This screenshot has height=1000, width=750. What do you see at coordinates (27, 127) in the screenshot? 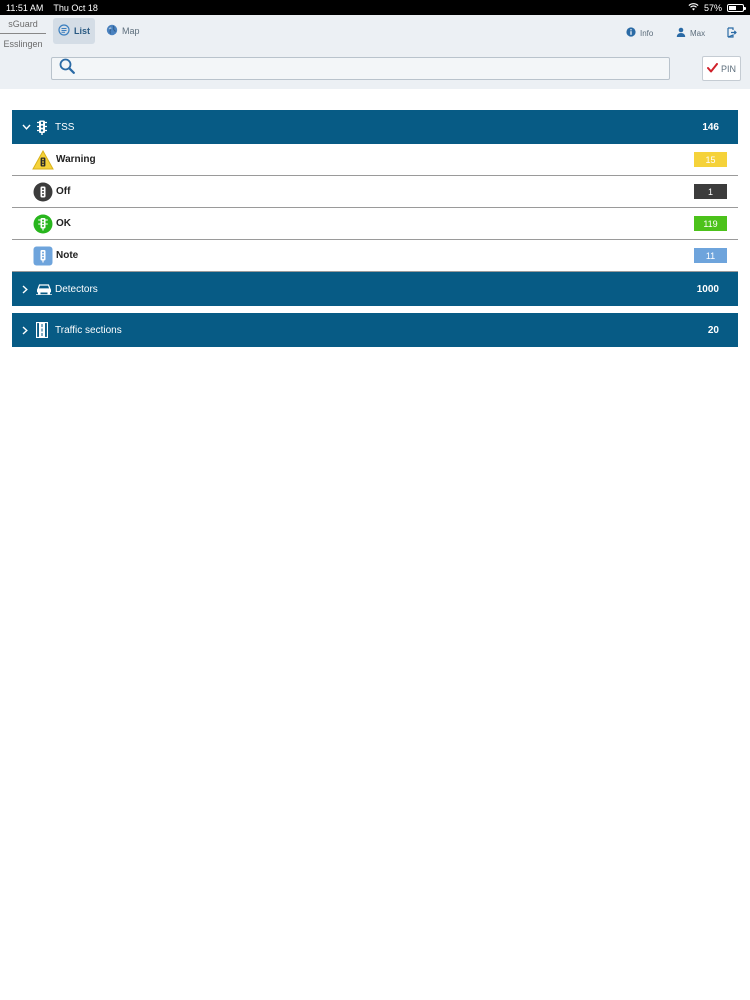
I see `chevron-down-icon` at bounding box center [27, 127].